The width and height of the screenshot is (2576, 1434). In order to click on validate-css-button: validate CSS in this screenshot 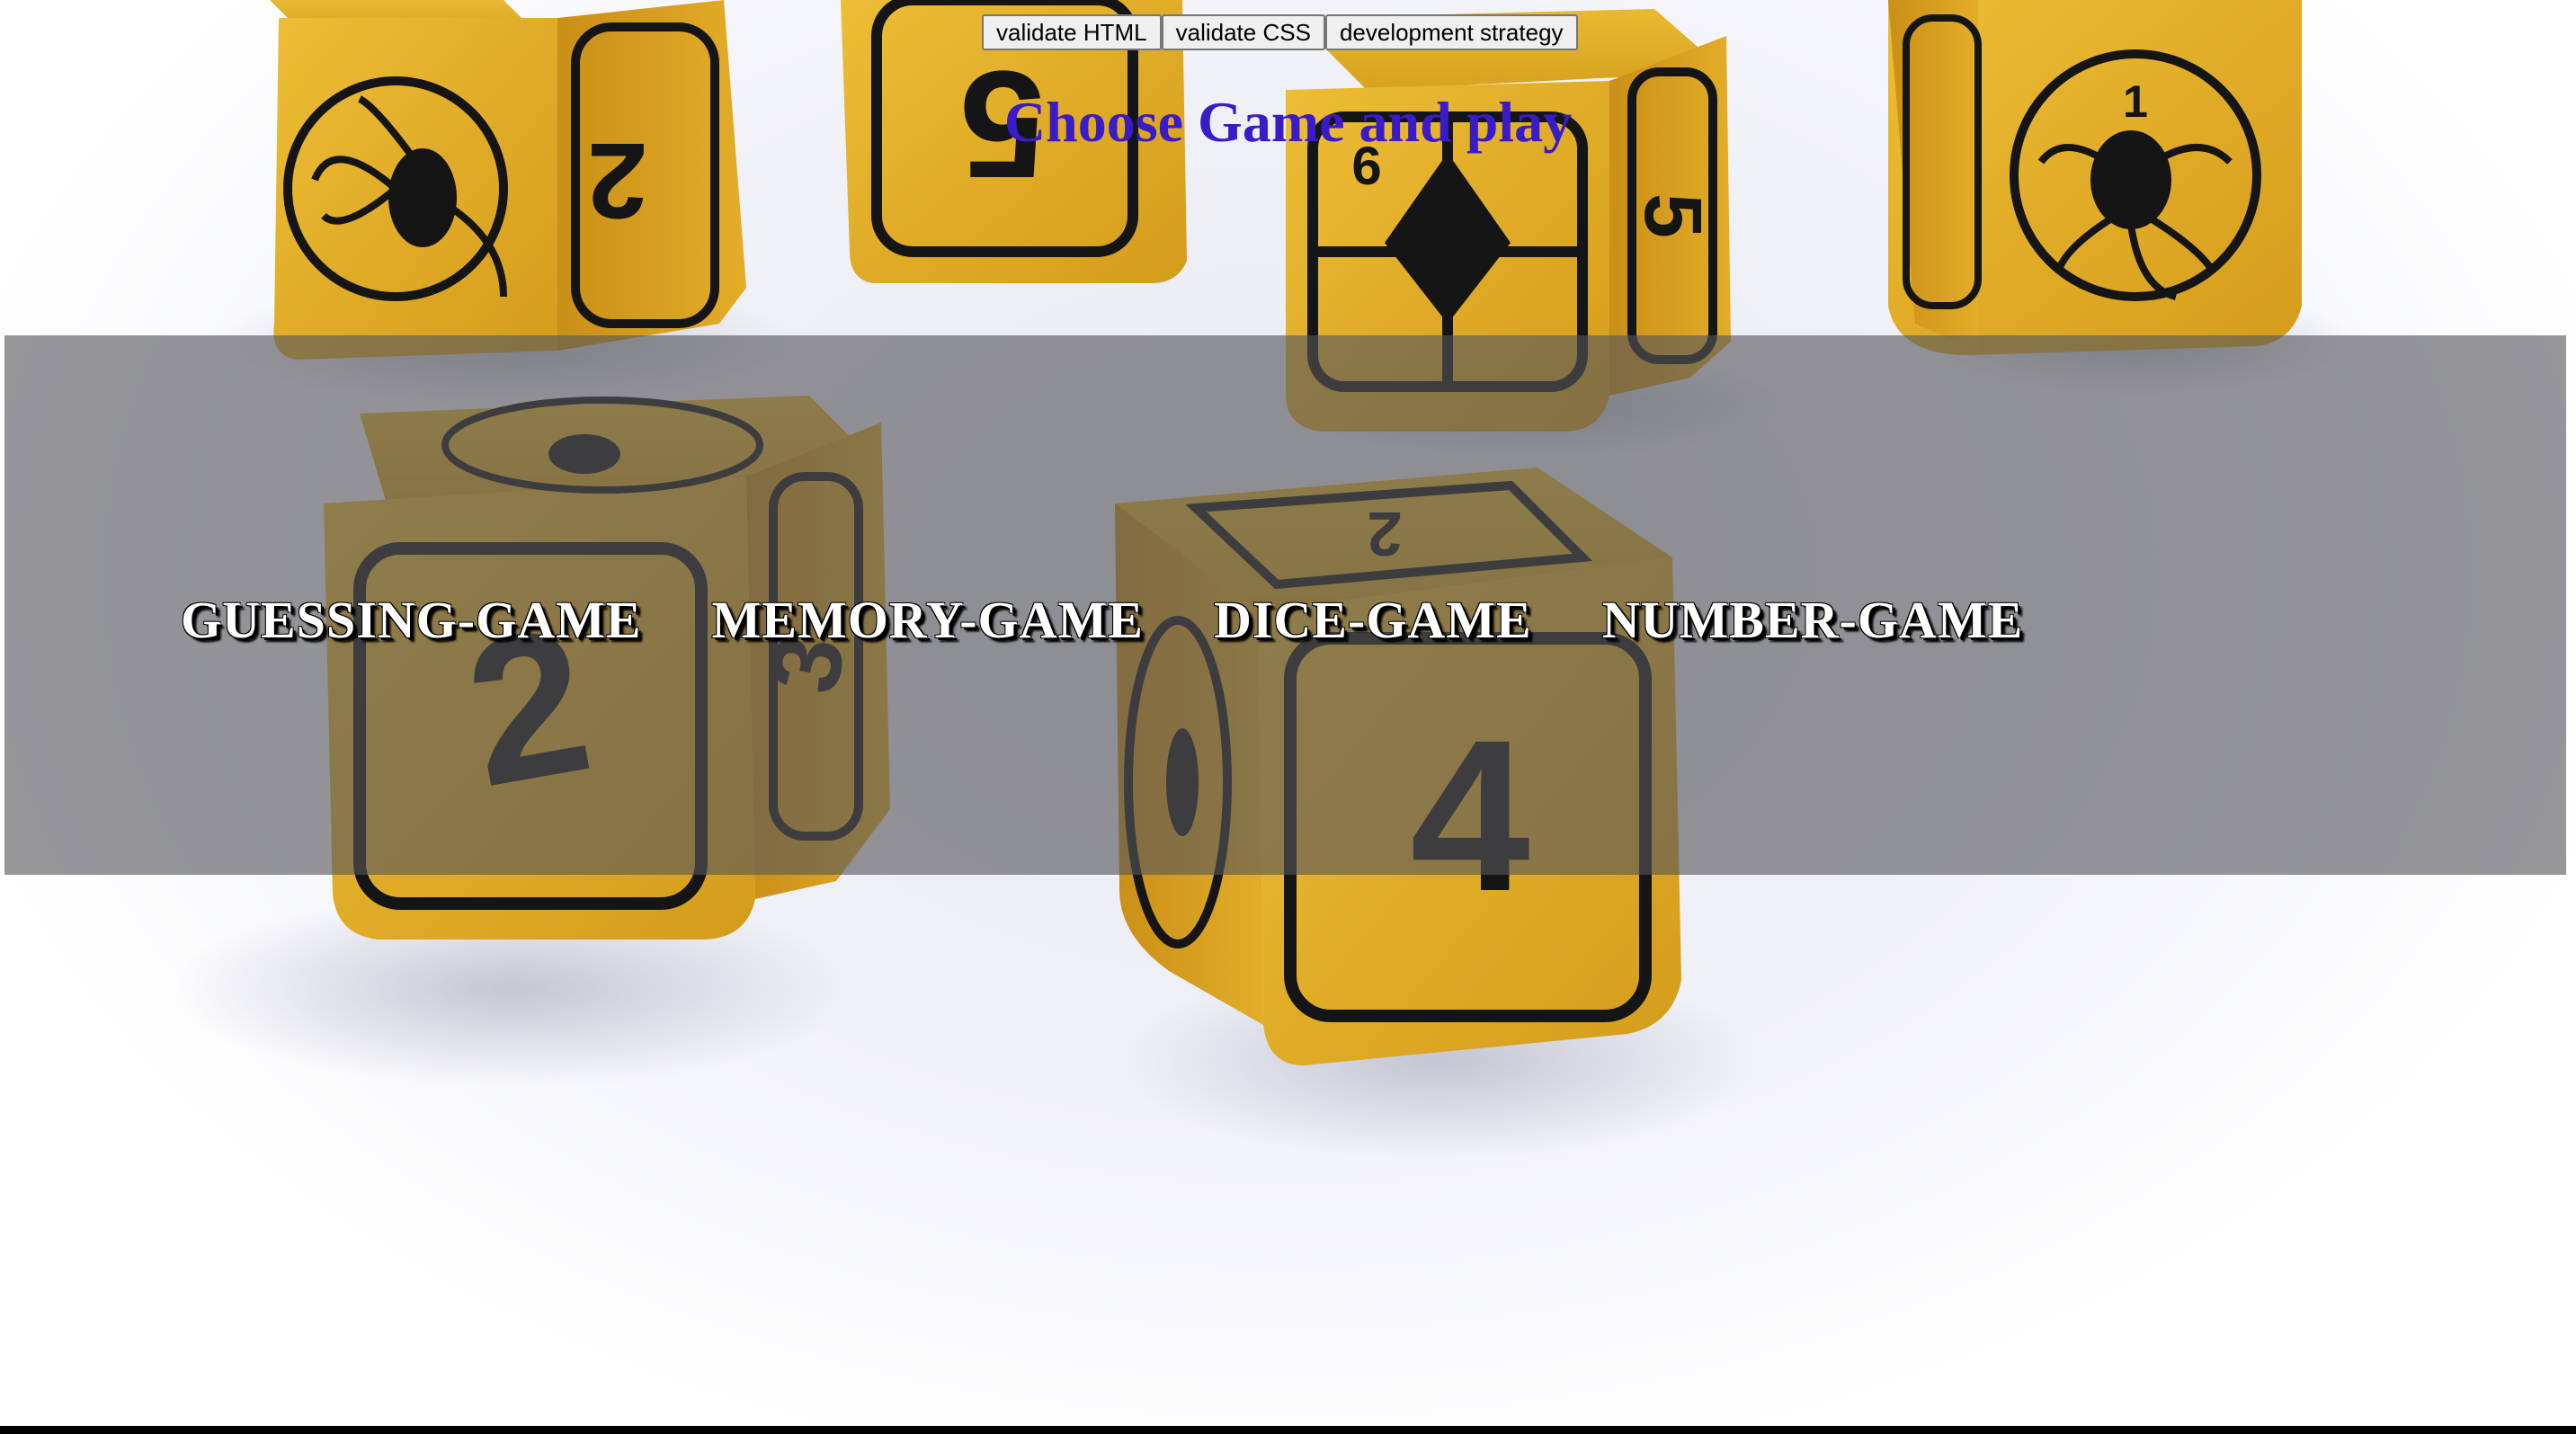, I will do `click(1243, 32)`.